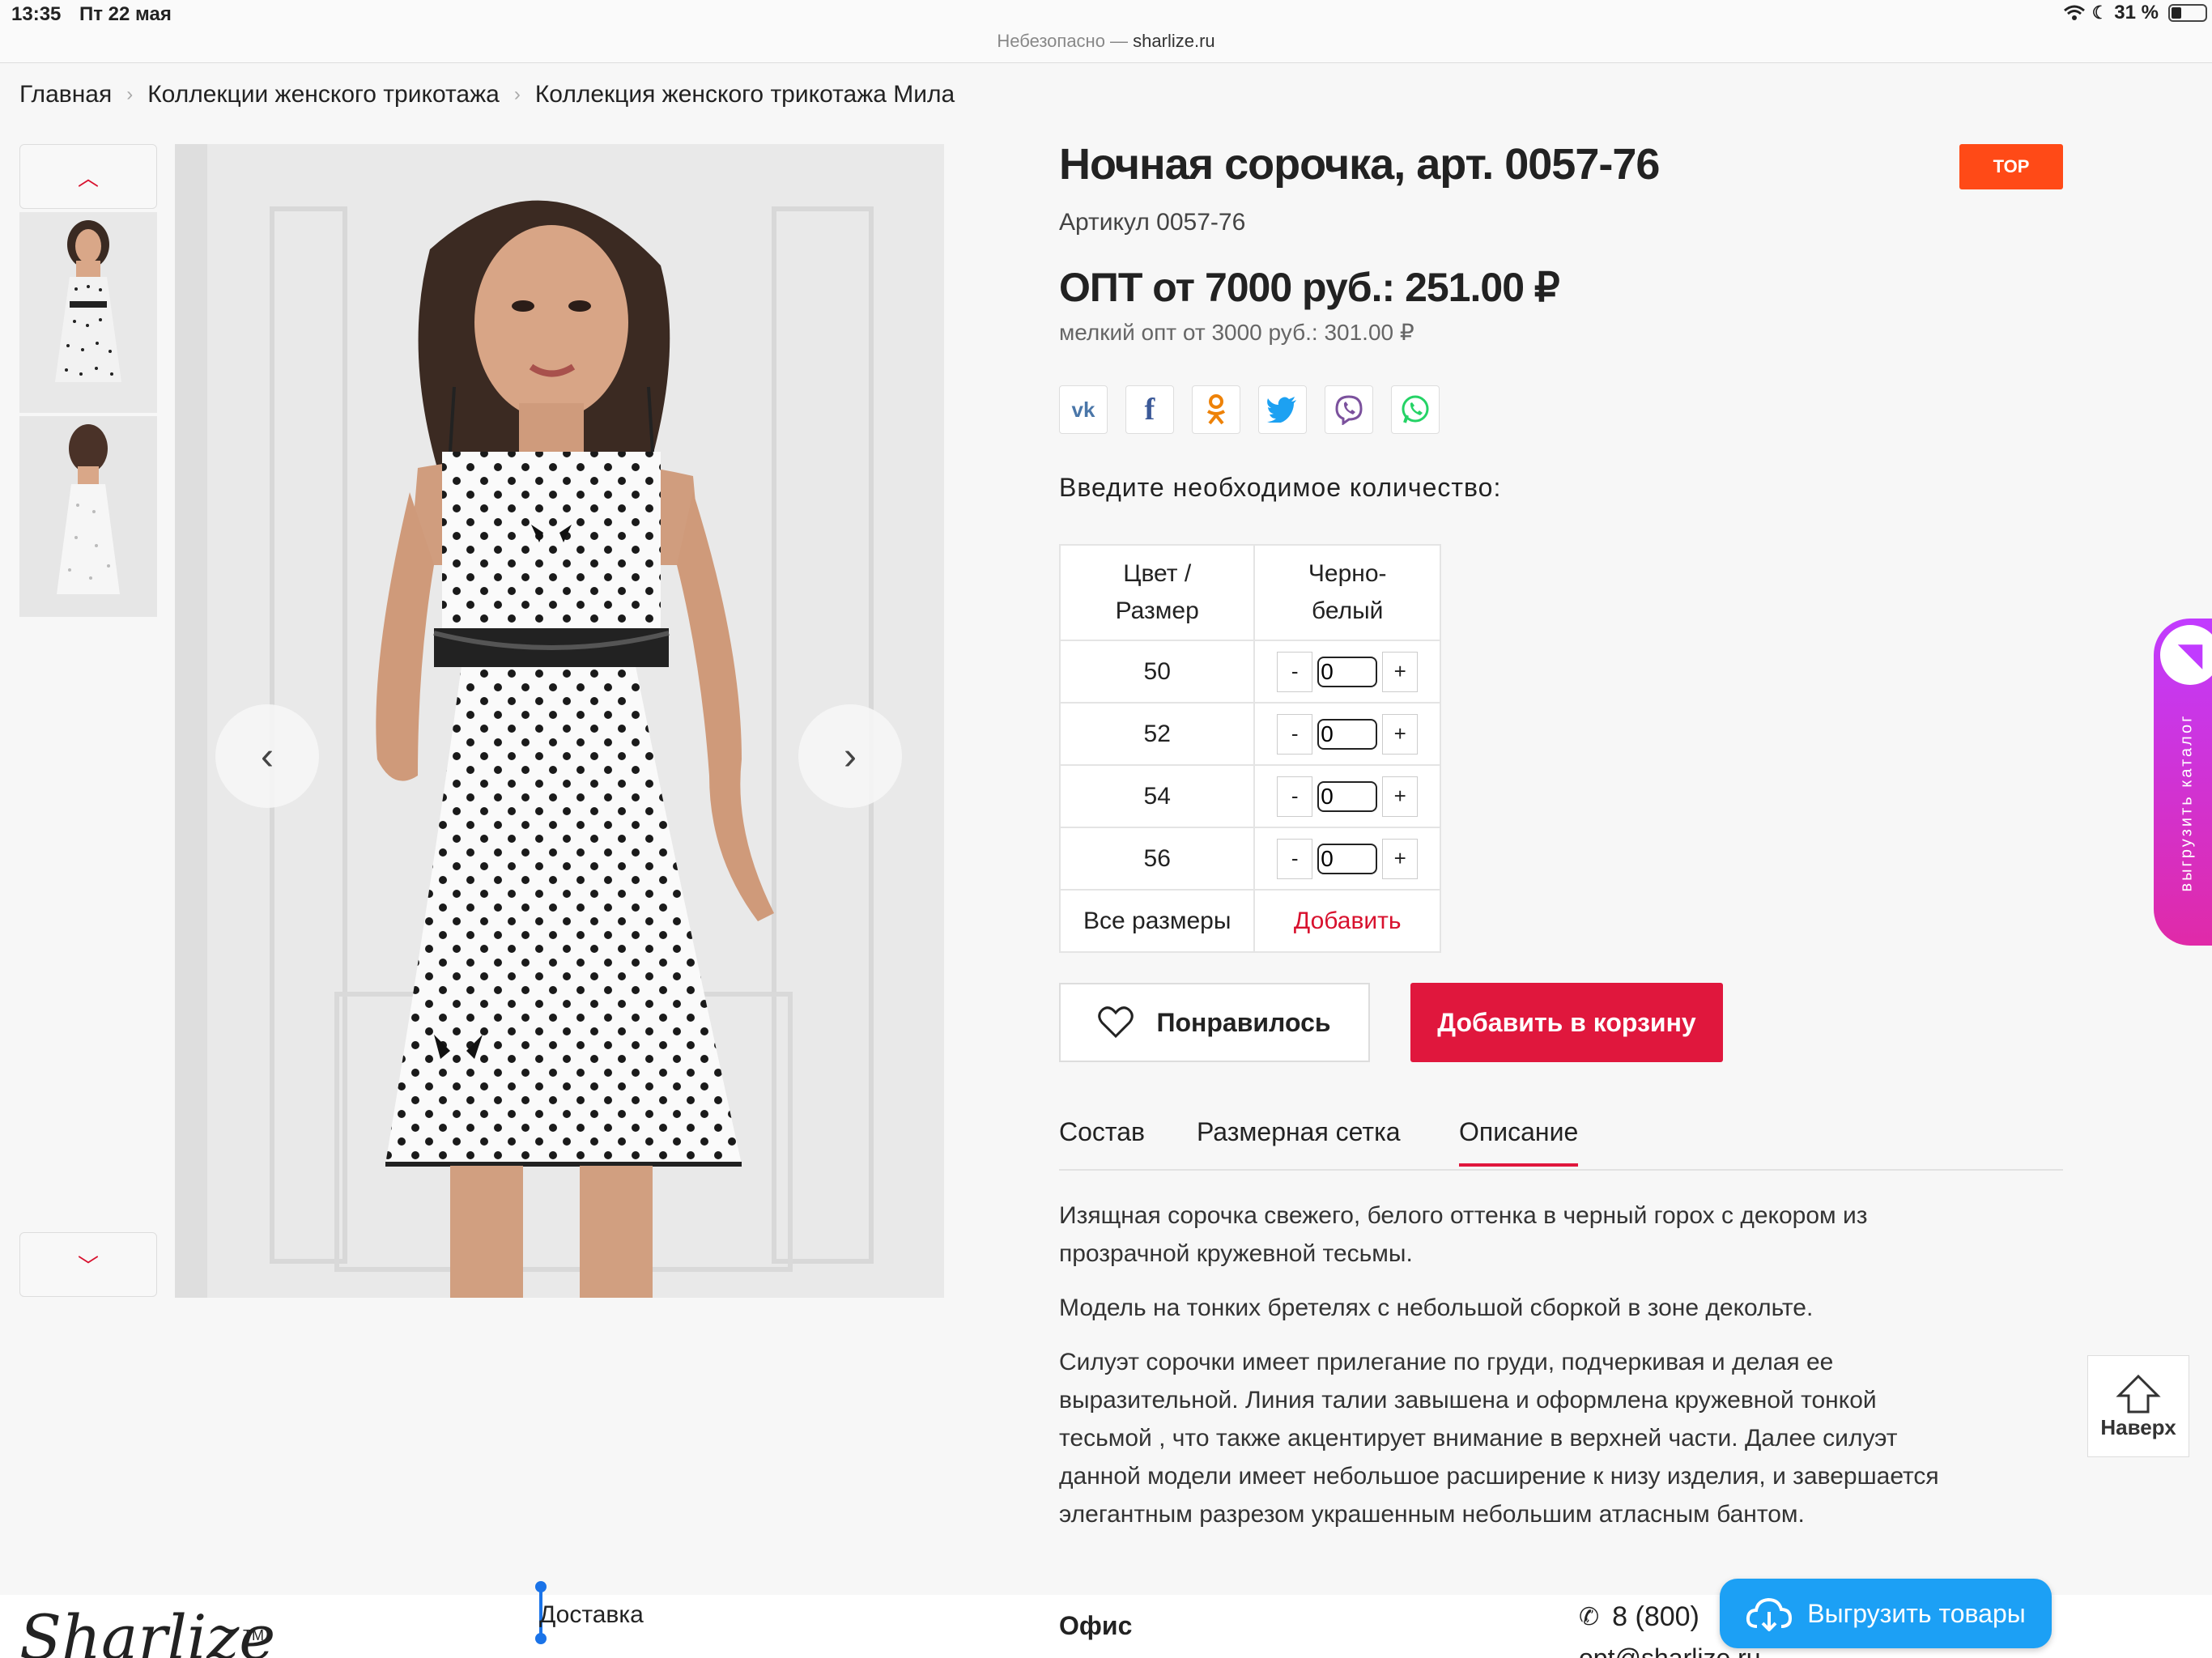  I want to click on image-next-button: ›, so click(850, 756).